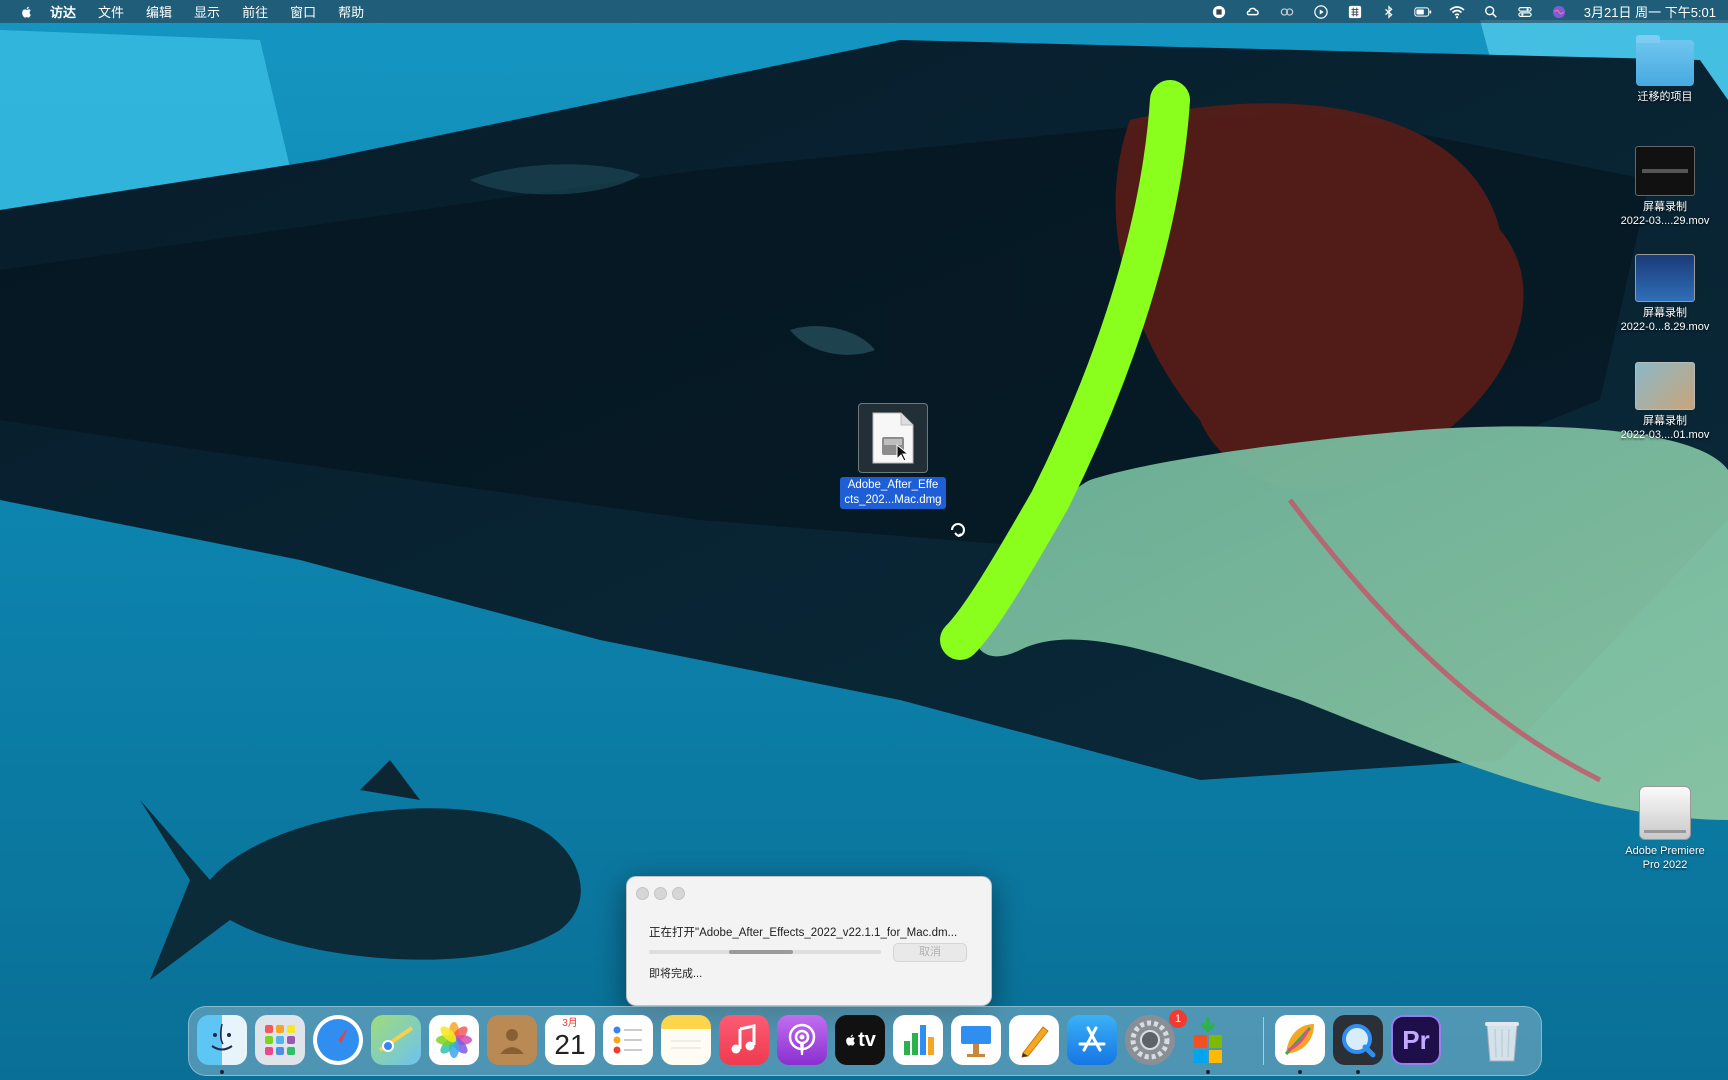 Image resolution: width=1728 pixels, height=1080 pixels. I want to click on menu-file: 文件, so click(111, 11).